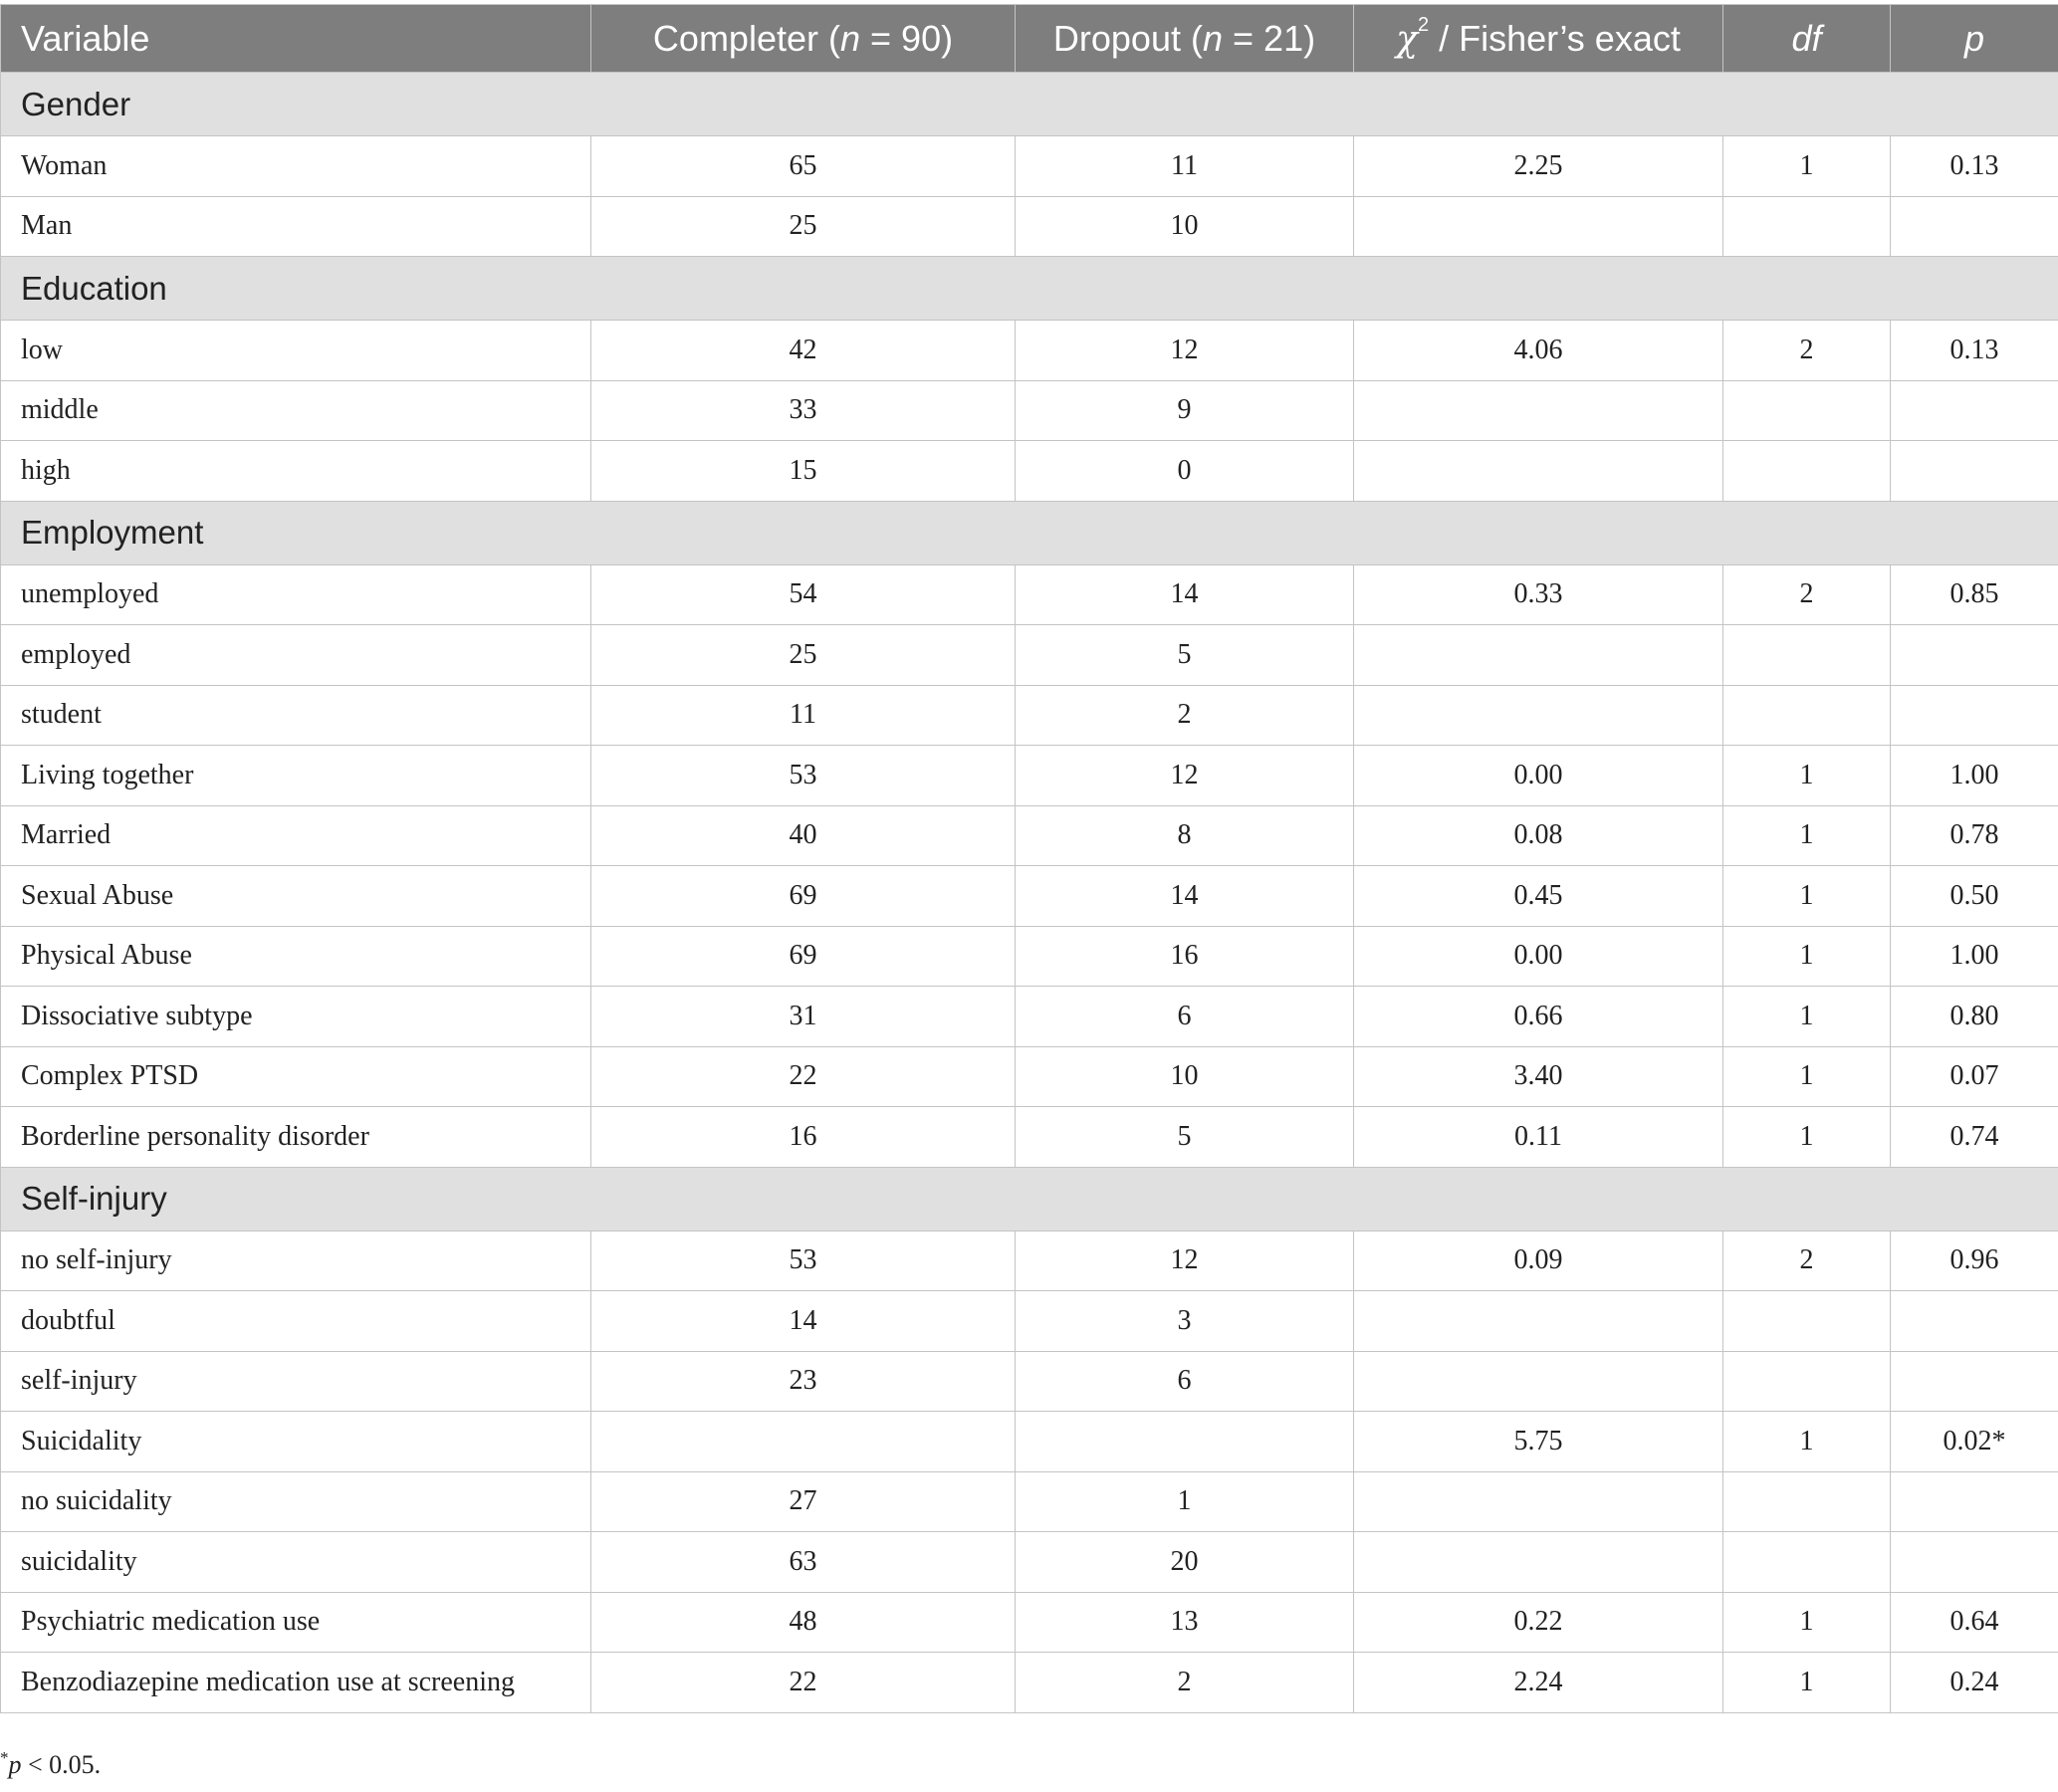  What do you see at coordinates (1184, 1137) in the screenshot?
I see `cell-dropout: 5` at bounding box center [1184, 1137].